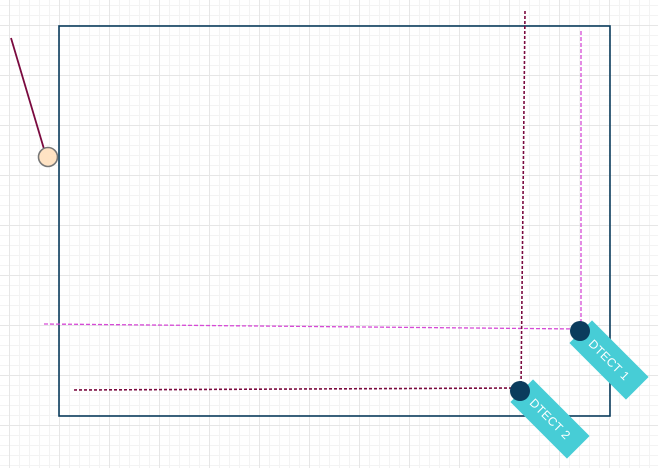  I want to click on connector-handle, so click(48, 157).